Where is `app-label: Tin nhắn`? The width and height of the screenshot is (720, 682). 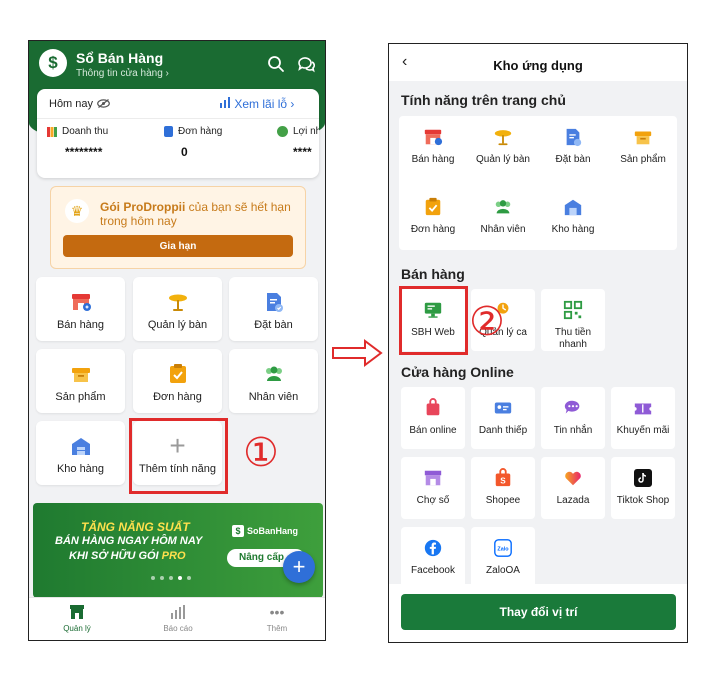 app-label: Tin nhắn is located at coordinates (573, 430).